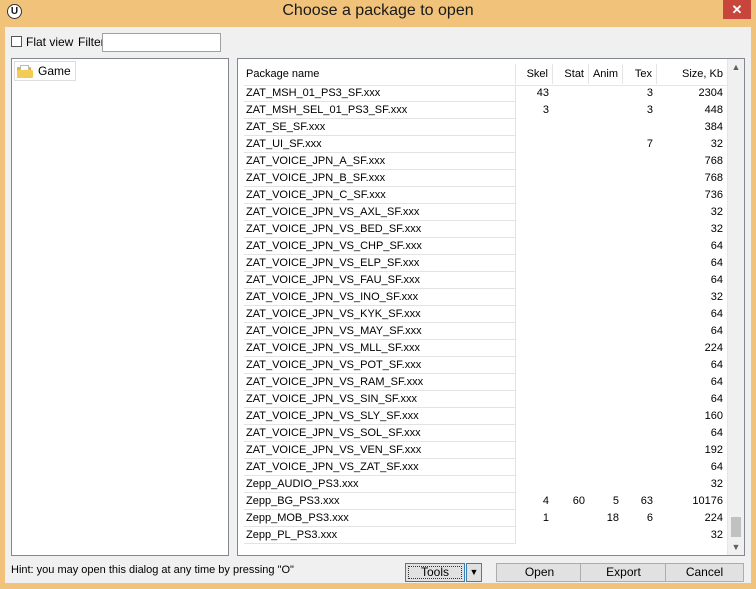  I want to click on table-row: ZAT_VOICE_JPN_VS_RAM_SF.xxx 64, so click(485, 382).